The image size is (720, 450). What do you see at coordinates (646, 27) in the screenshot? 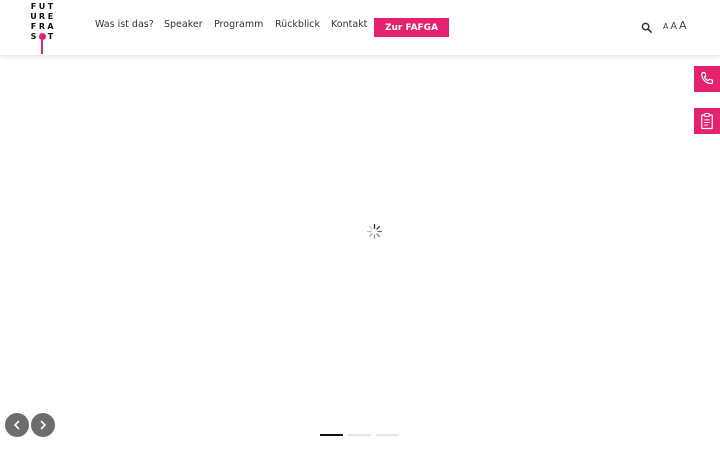
I see `search-icon` at bounding box center [646, 27].